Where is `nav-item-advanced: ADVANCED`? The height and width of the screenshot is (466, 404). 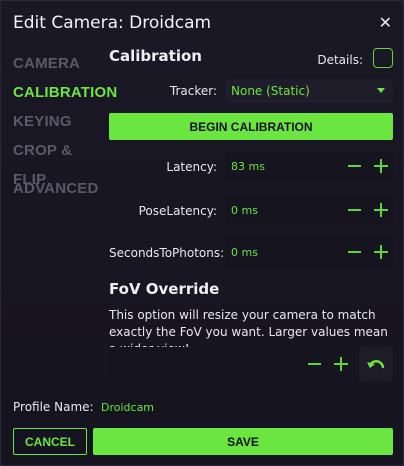 nav-item-advanced: ADVANCED is located at coordinates (58, 188).